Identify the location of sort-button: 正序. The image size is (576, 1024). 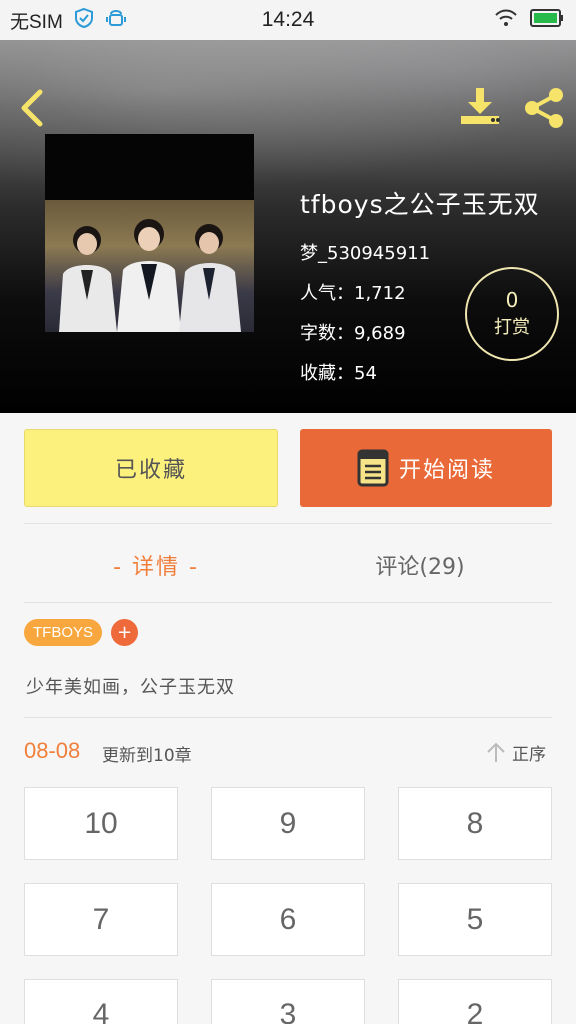
(516, 752).